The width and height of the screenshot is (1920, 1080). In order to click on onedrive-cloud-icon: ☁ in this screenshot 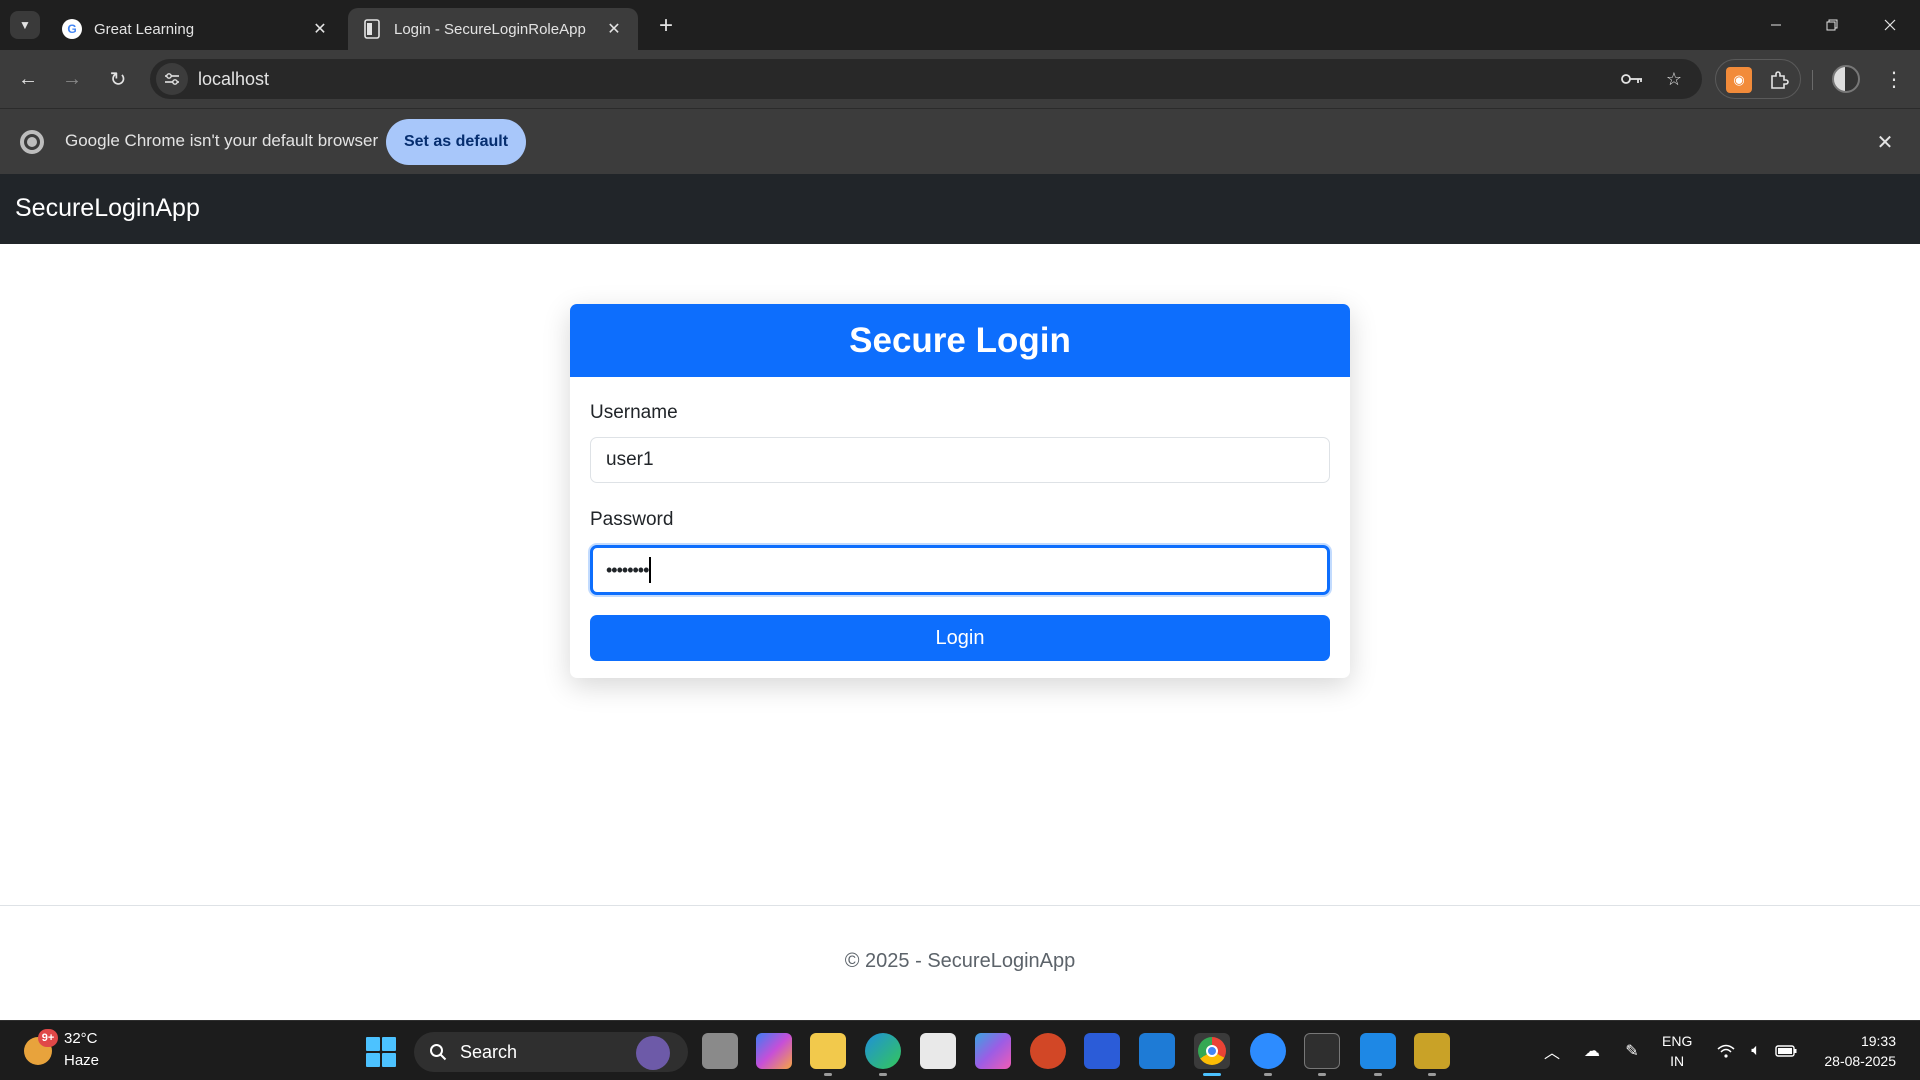, I will do `click(1592, 1051)`.